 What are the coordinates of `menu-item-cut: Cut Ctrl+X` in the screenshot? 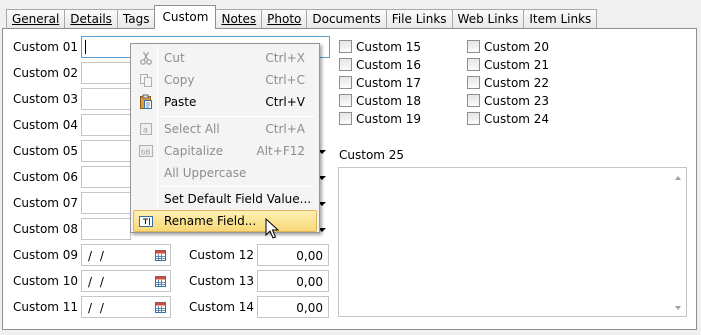 It's located at (225, 58).